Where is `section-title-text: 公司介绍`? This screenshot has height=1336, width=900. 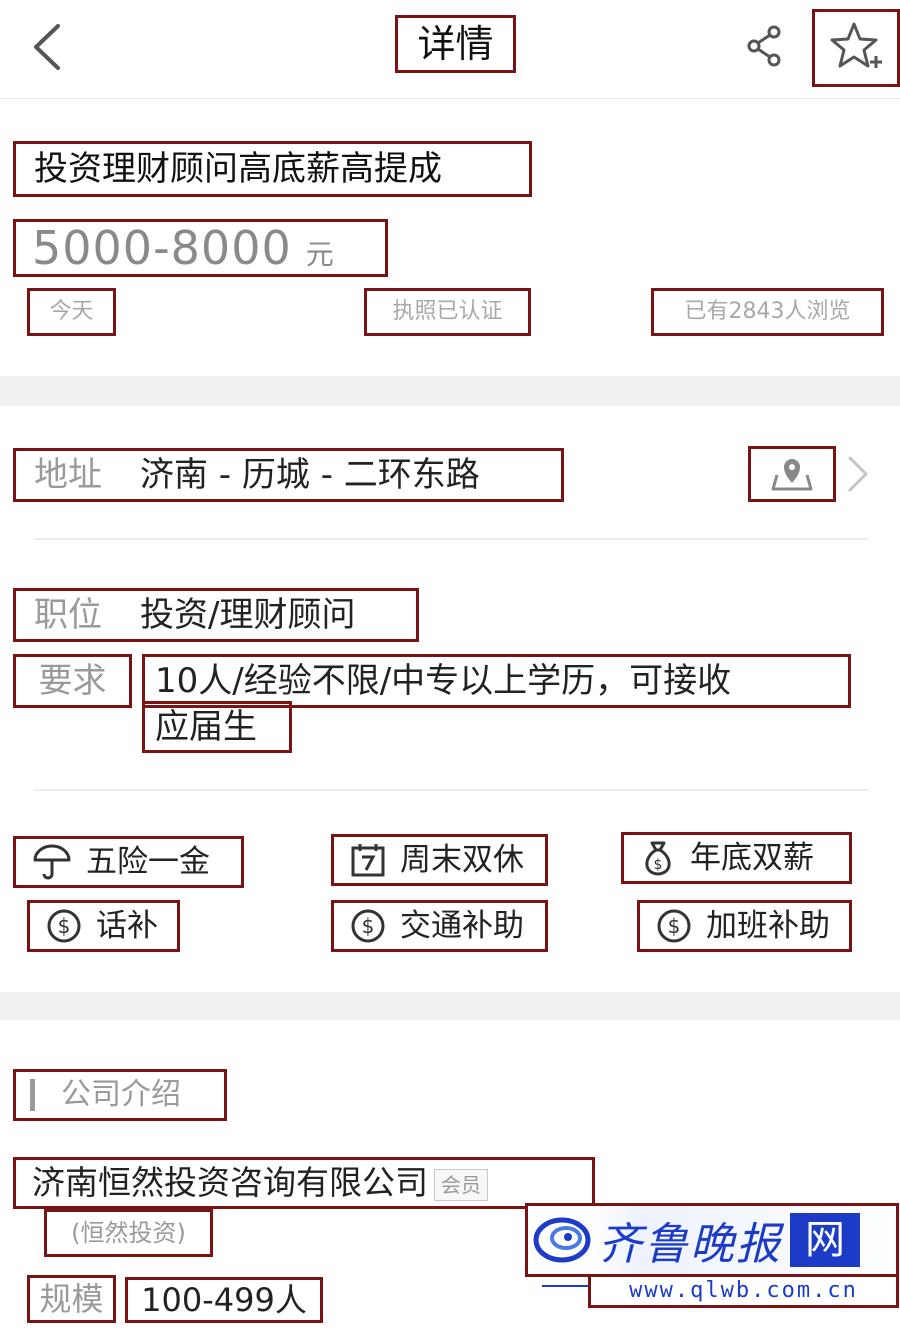 section-title-text: 公司介绍 is located at coordinates (121, 1094).